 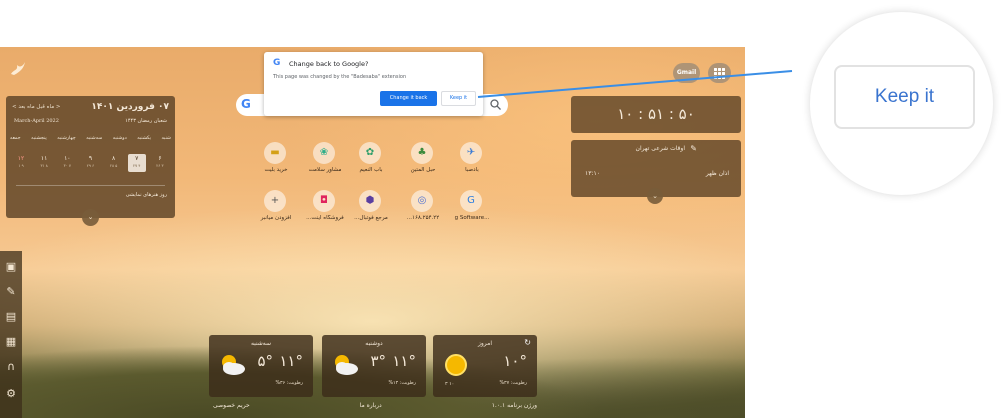 I want to click on weekday: یکشنبه, so click(x=144, y=138).